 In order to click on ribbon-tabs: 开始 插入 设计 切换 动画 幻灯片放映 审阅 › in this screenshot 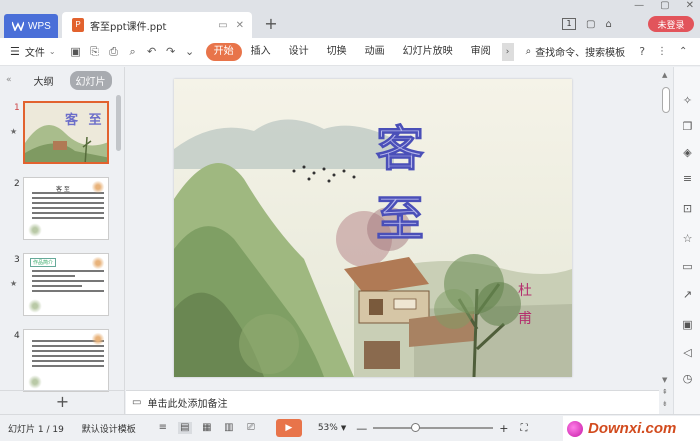, I will do `click(359, 51)`.